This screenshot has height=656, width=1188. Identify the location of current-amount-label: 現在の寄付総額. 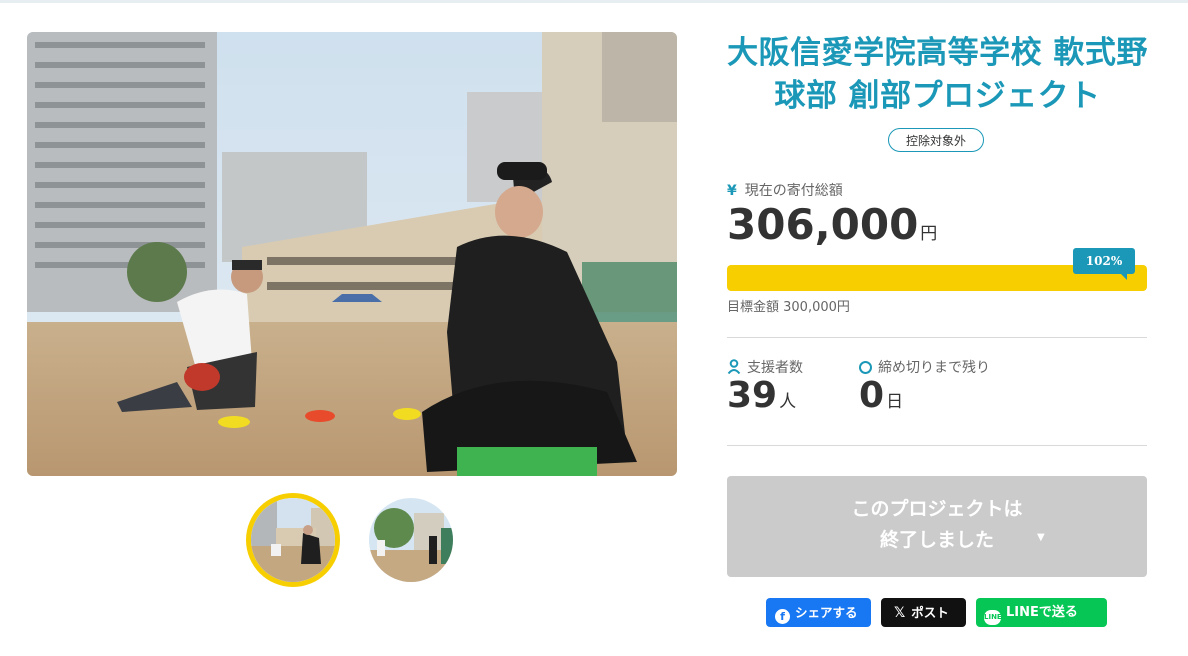
(793, 191).